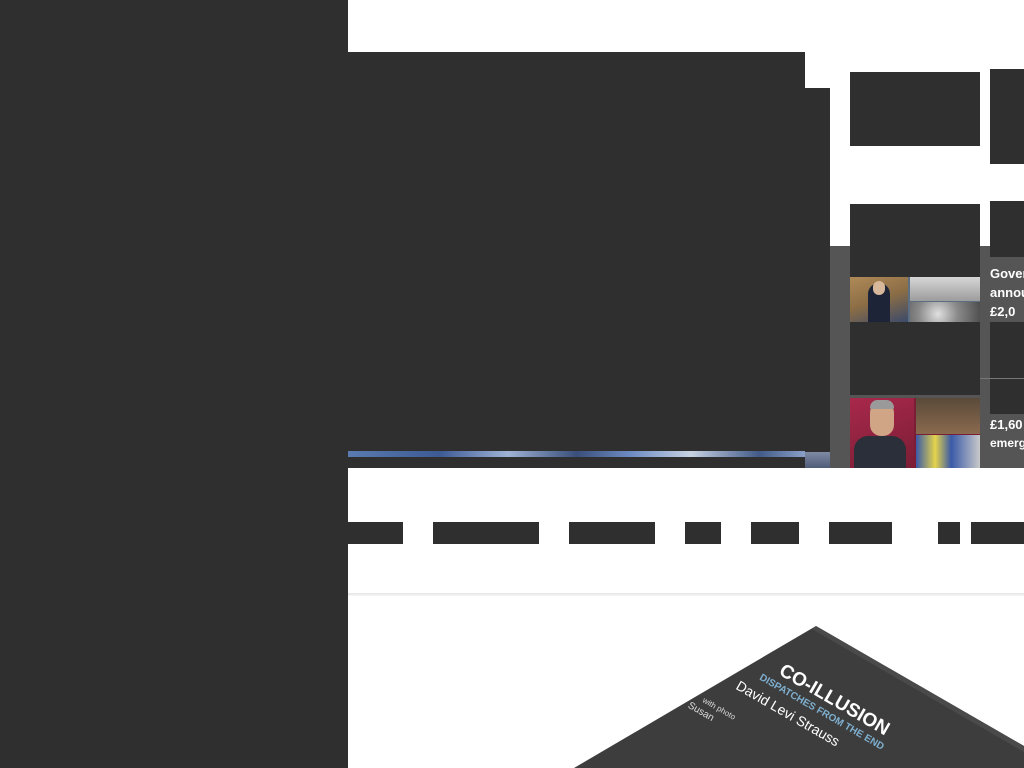 Image resolution: width=1024 pixels, height=768 pixels. I want to click on promo-tile-top, so click(915, 109).